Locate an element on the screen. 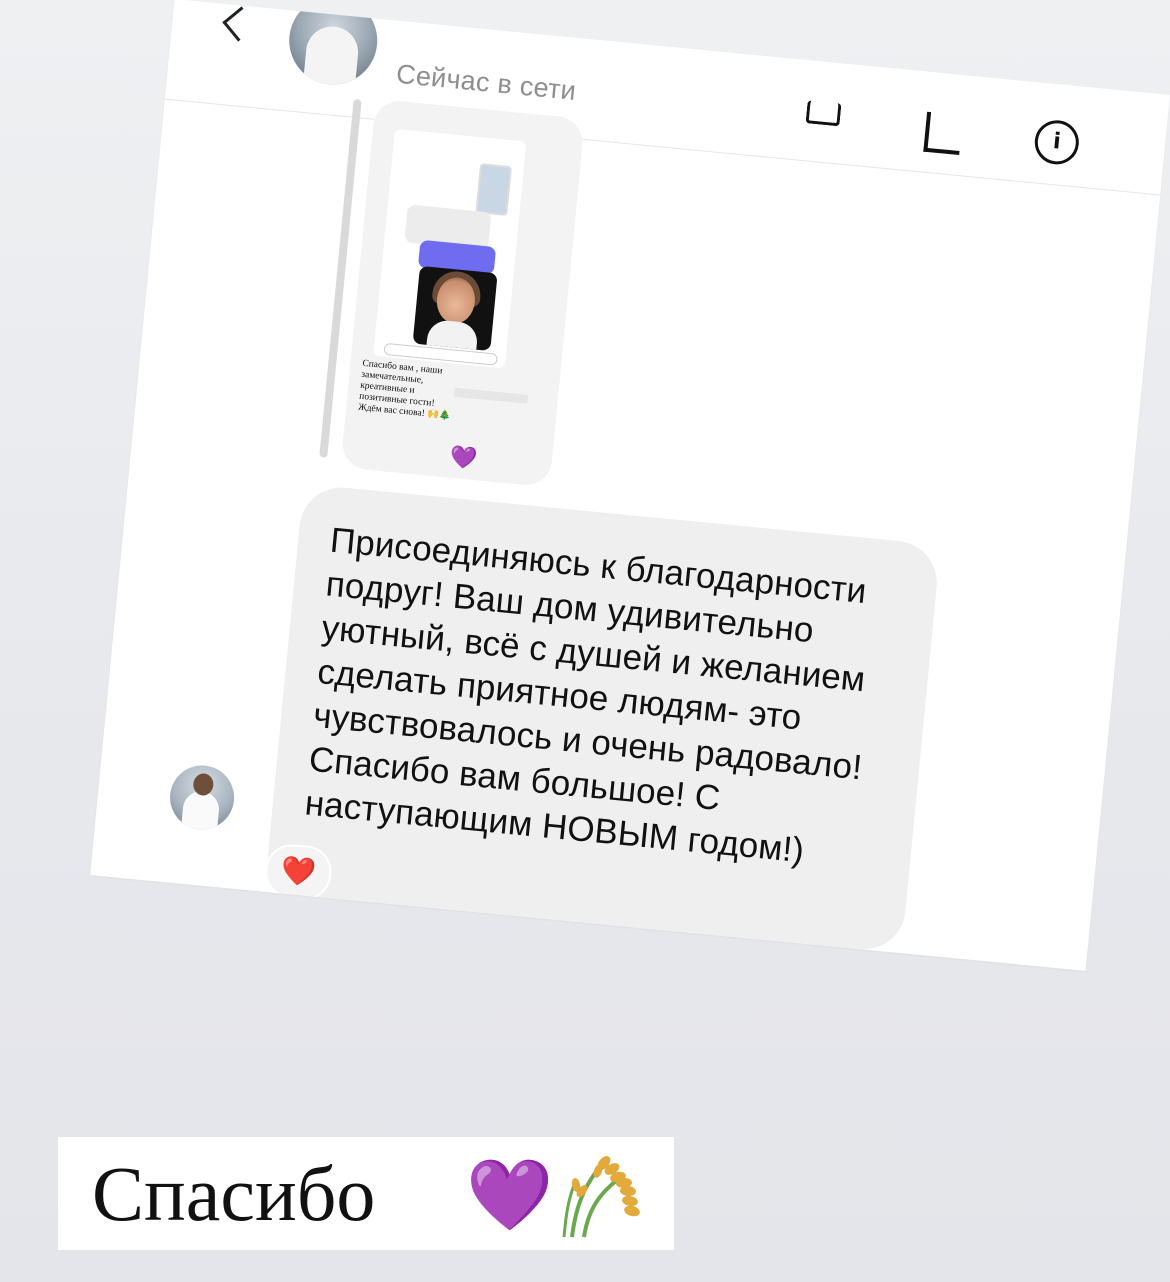 The width and height of the screenshot is (1170, 1282). chat-header: Сейчас в сети i is located at coordinates (667, 98).